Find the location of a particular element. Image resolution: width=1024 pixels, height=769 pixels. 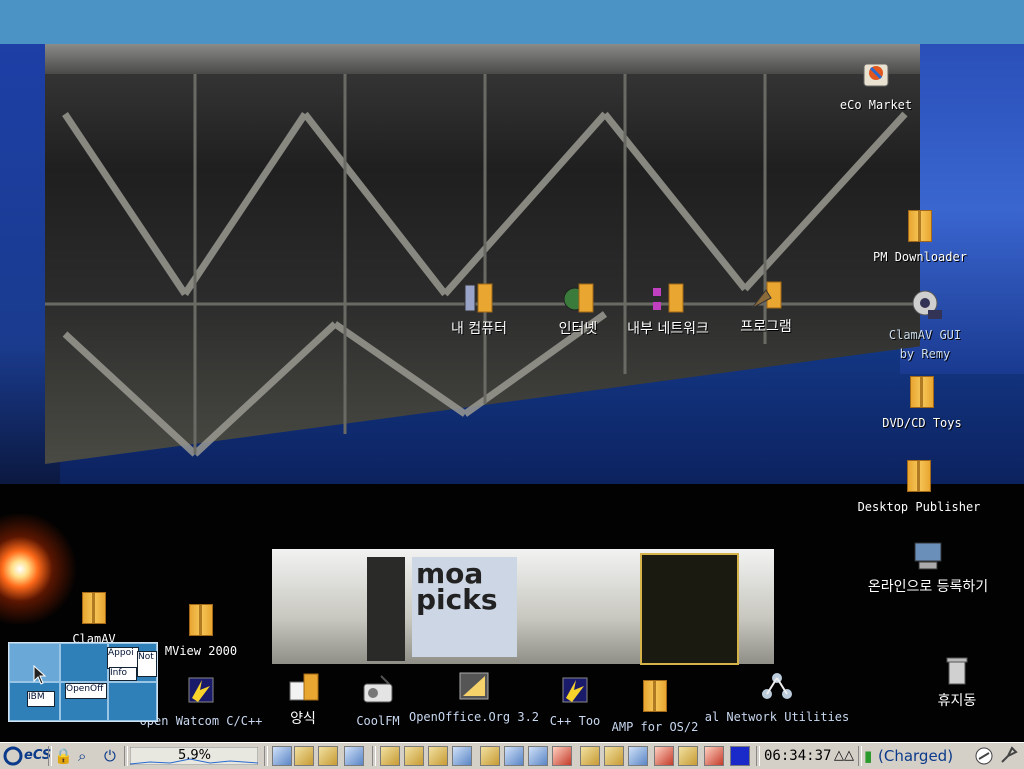

clamav-icon: ClamAV is located at coordinates (94, 620).